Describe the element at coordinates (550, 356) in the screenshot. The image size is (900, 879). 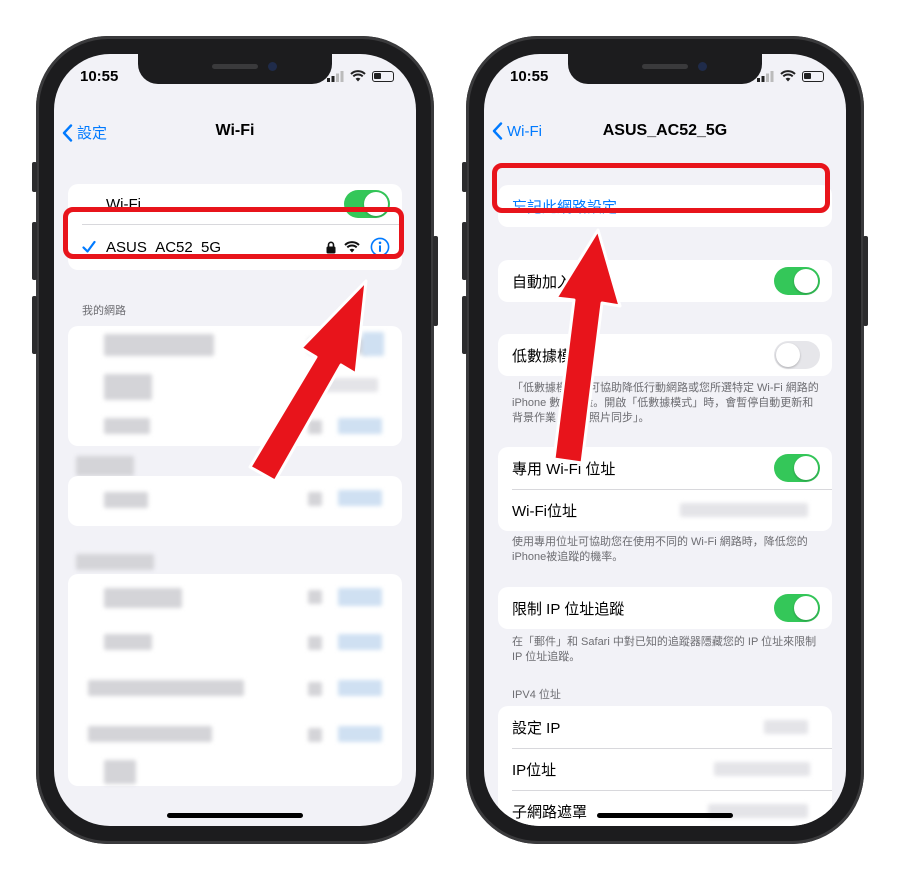
I see `low-data-label: 低數據模式` at that location.